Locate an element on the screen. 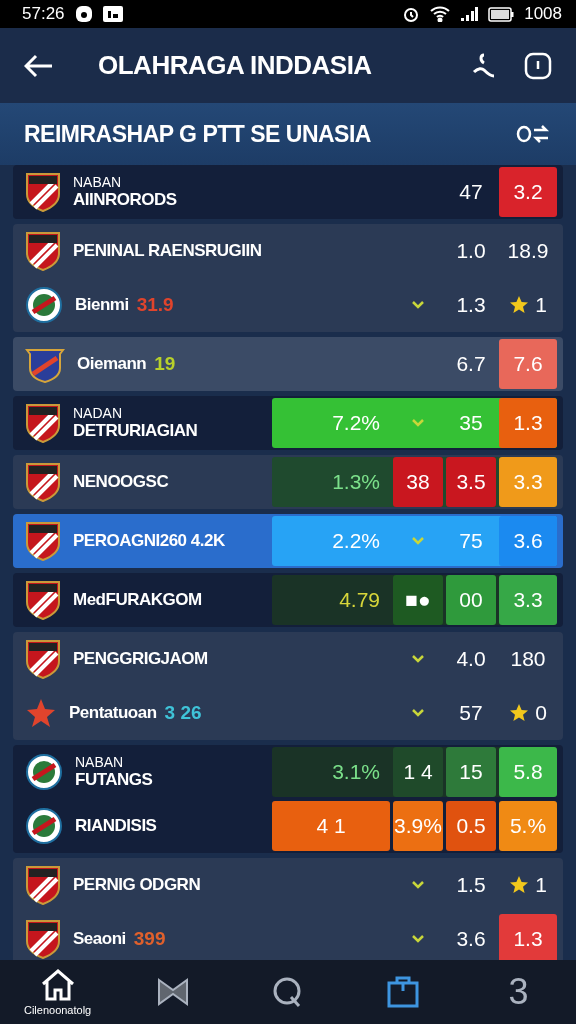  stat-value: 6.7 is located at coordinates (471, 364).